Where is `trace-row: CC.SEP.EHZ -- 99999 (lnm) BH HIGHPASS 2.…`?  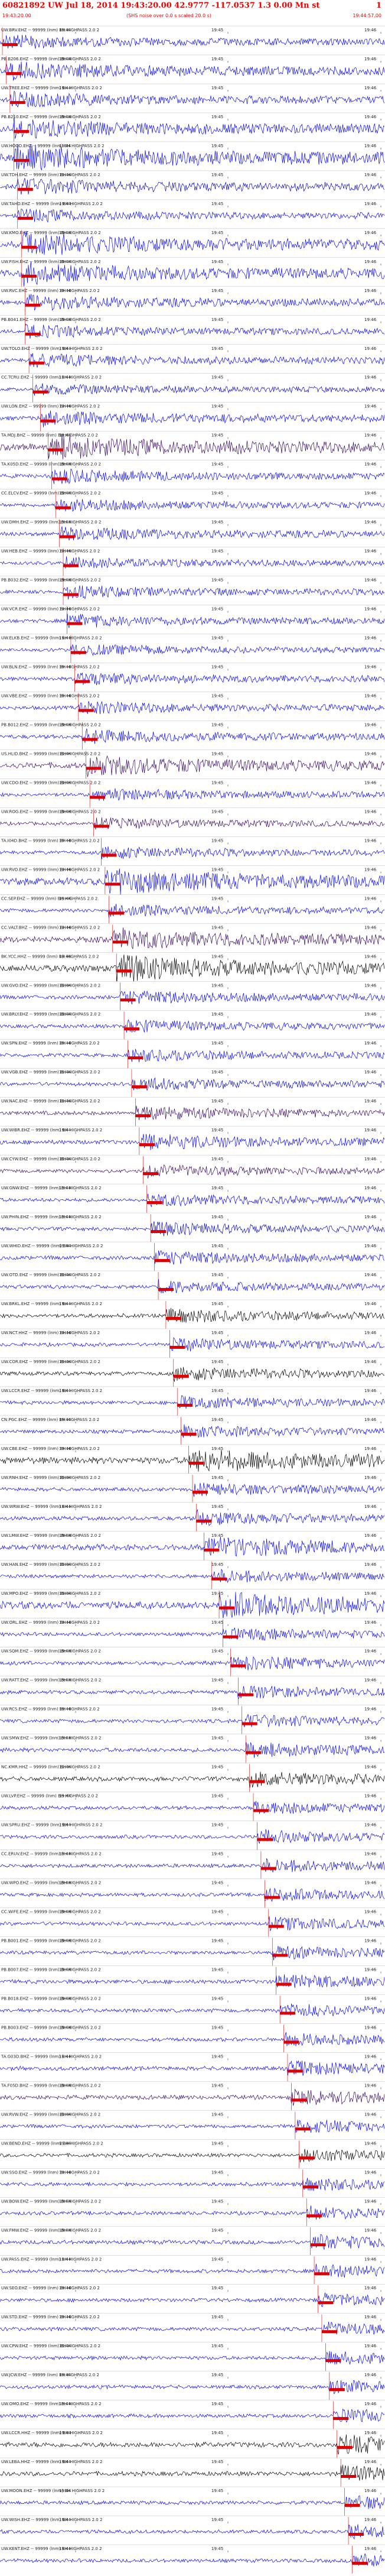 trace-row: CC.SEP.EHZ -- 99999 (lnm) BH HIGHPASS 2.… is located at coordinates (192, 909).